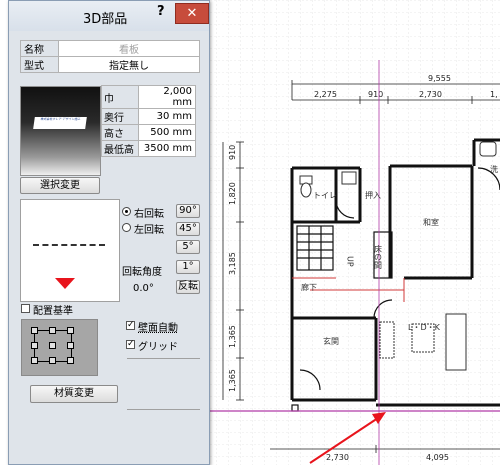 Image resolution: width=500 pixels, height=465 pixels. Describe the element at coordinates (188, 211) in the screenshot. I see `angle-90-button: 90°` at that location.